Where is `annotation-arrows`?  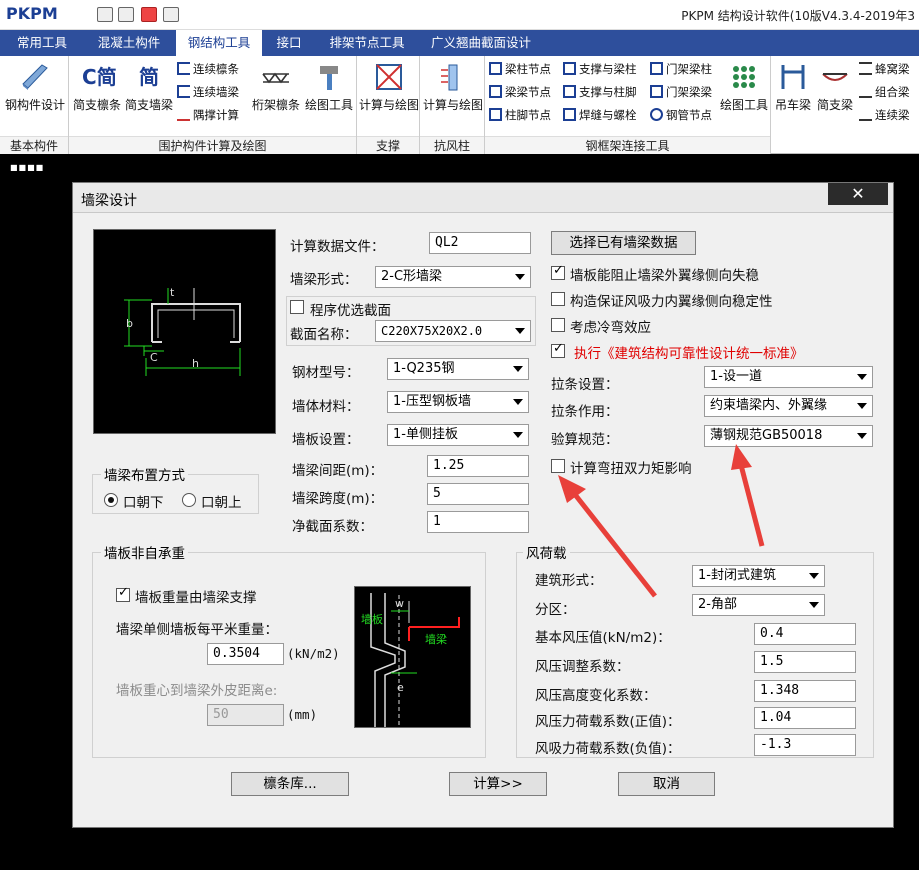
annotation-arrows is located at coordinates (661, 521).